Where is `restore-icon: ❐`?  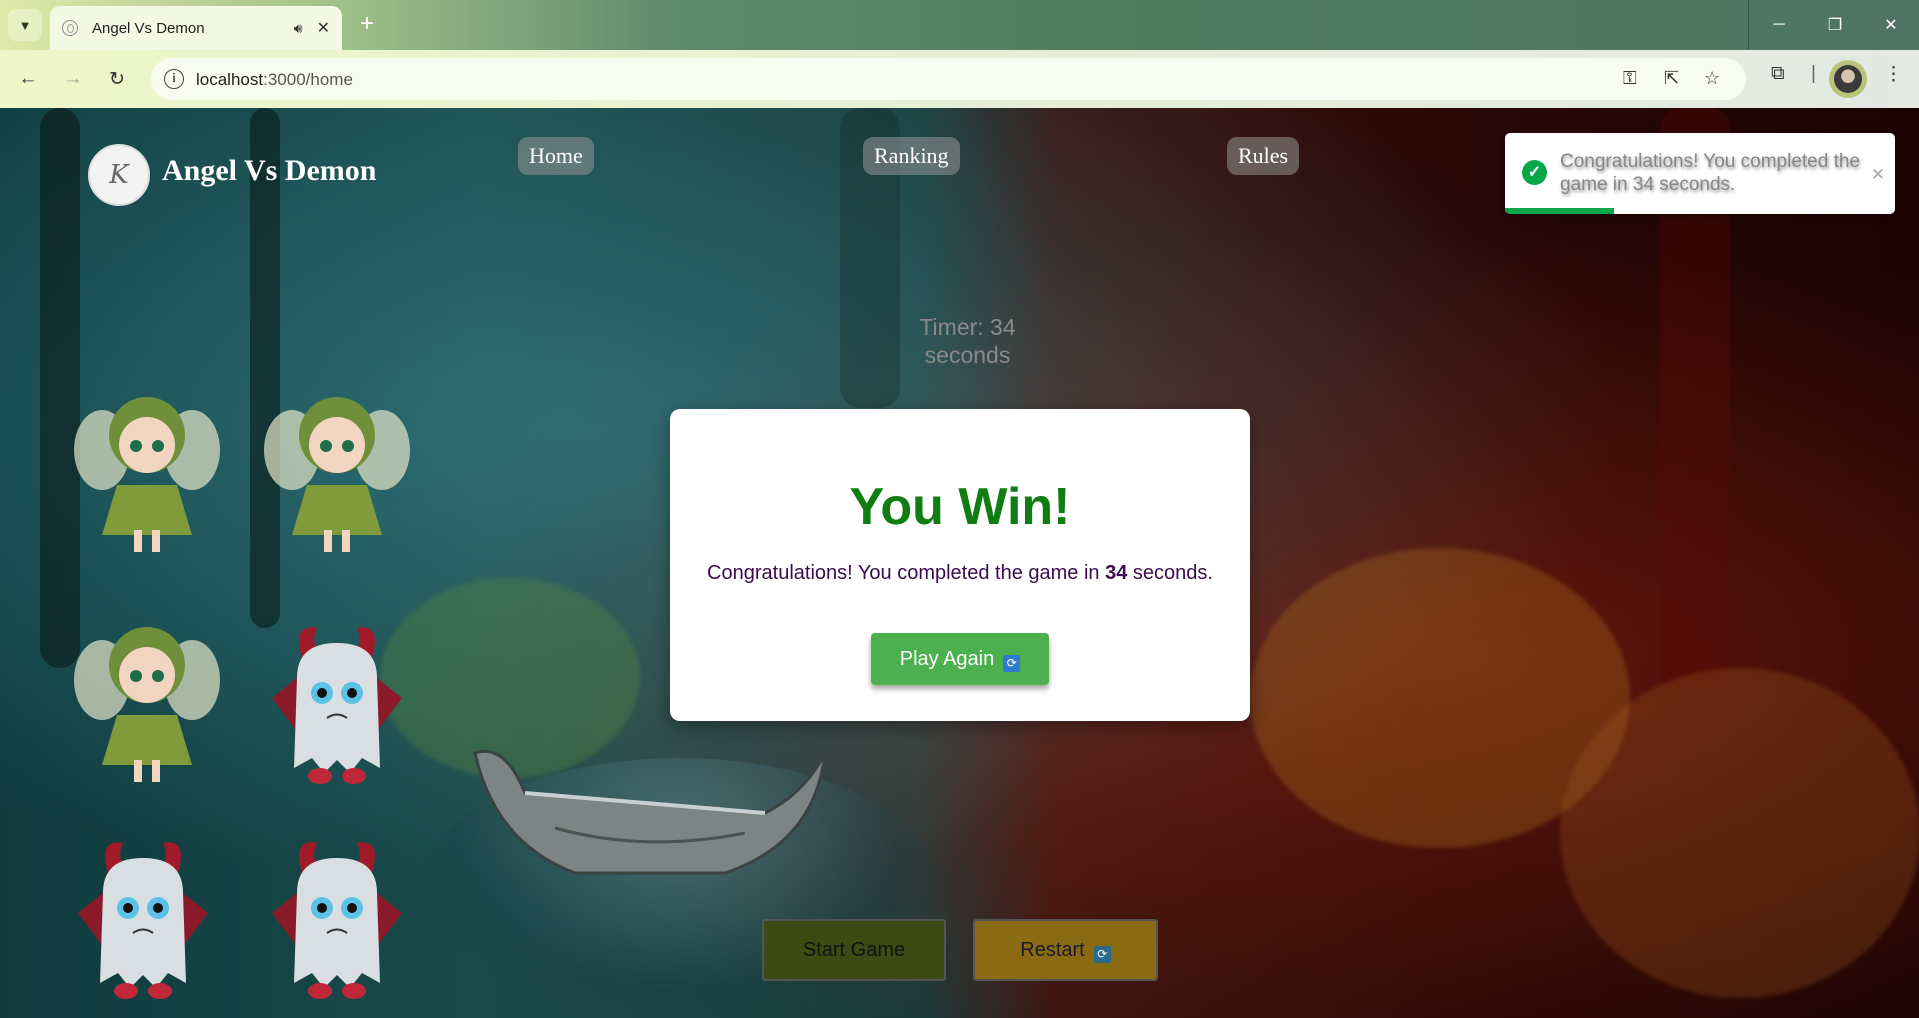 restore-icon: ❐ is located at coordinates (1835, 25).